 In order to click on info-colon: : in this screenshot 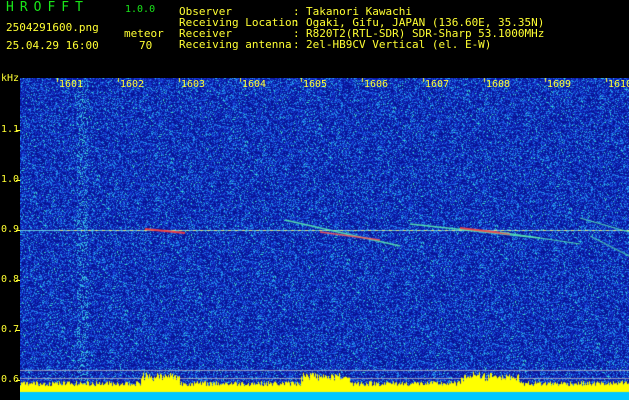, I will do `click(296, 44)`.